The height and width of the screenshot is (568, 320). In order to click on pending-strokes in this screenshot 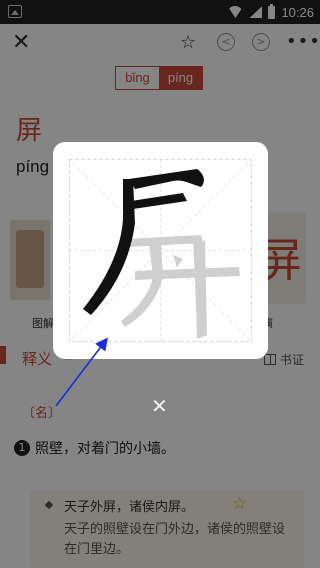, I will do `click(180, 287)`.